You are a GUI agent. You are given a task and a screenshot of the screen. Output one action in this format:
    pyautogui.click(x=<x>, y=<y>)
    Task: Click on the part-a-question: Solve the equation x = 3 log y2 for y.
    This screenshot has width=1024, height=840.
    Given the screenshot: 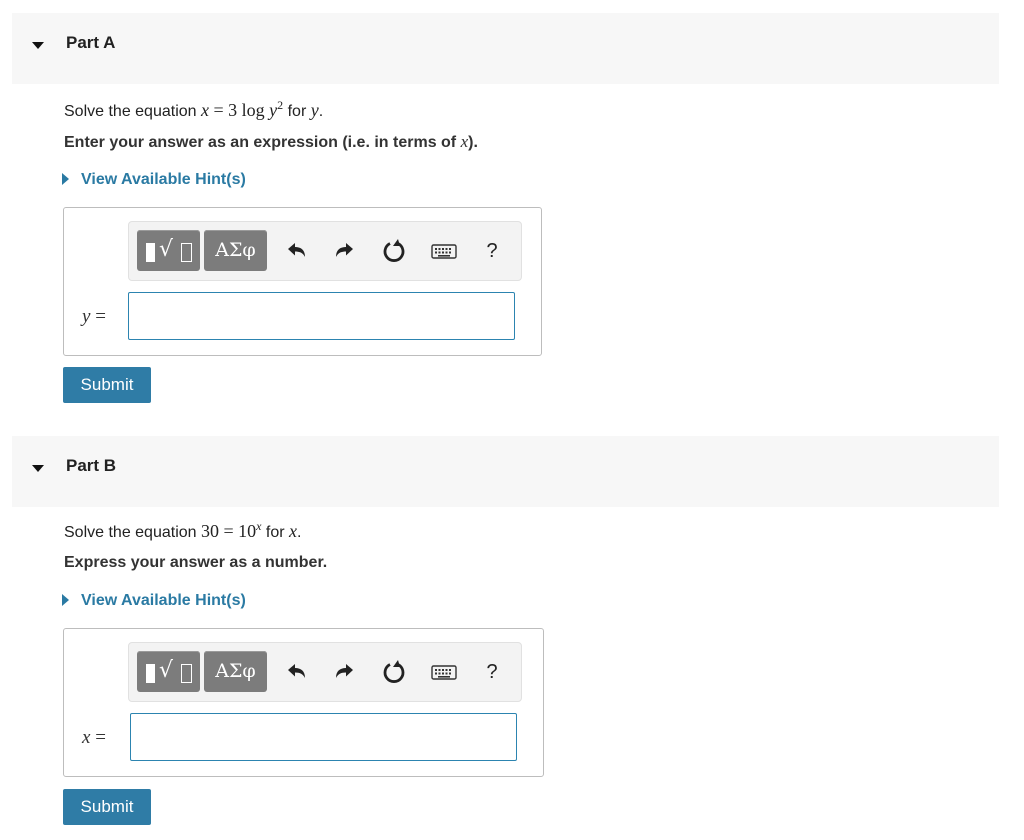 What is the action you would take?
    pyautogui.click(x=194, y=109)
    